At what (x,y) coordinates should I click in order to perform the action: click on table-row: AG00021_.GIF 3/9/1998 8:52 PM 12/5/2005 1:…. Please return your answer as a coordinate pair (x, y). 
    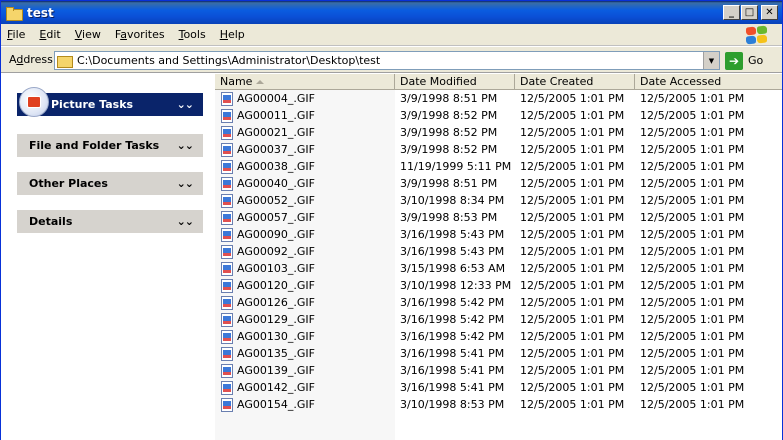
    Looking at the image, I should click on (498, 132).